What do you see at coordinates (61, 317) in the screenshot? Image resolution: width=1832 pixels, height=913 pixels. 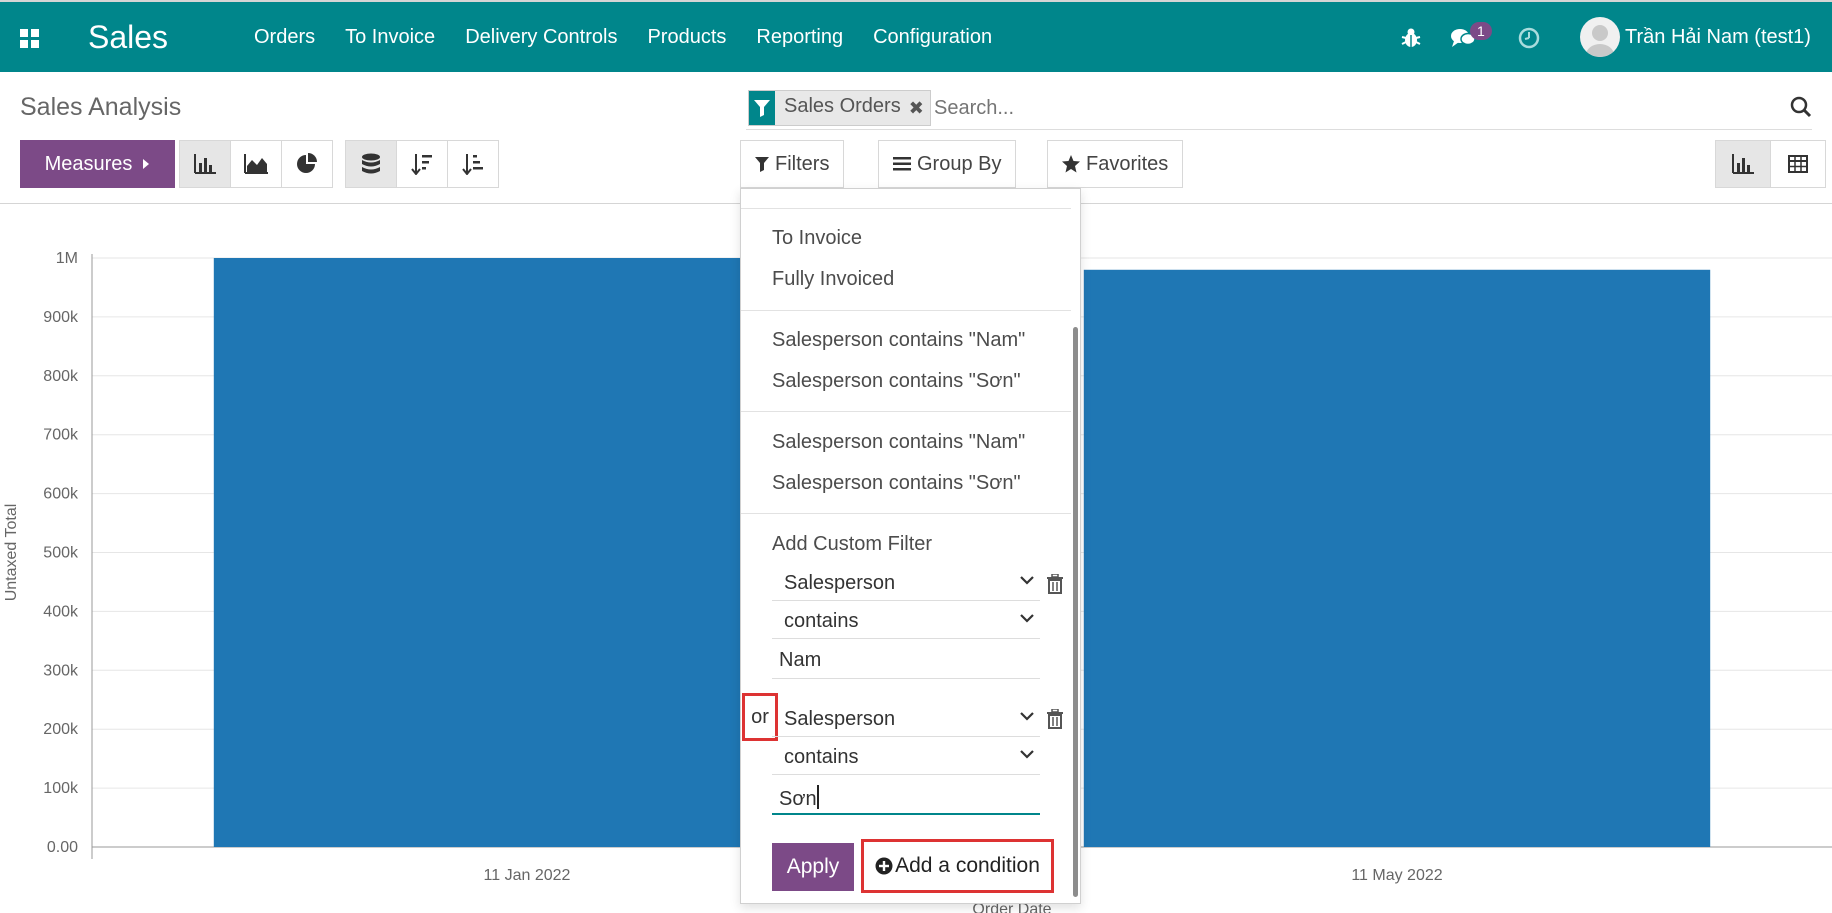 I see `y-tick-label: 900k` at bounding box center [61, 317].